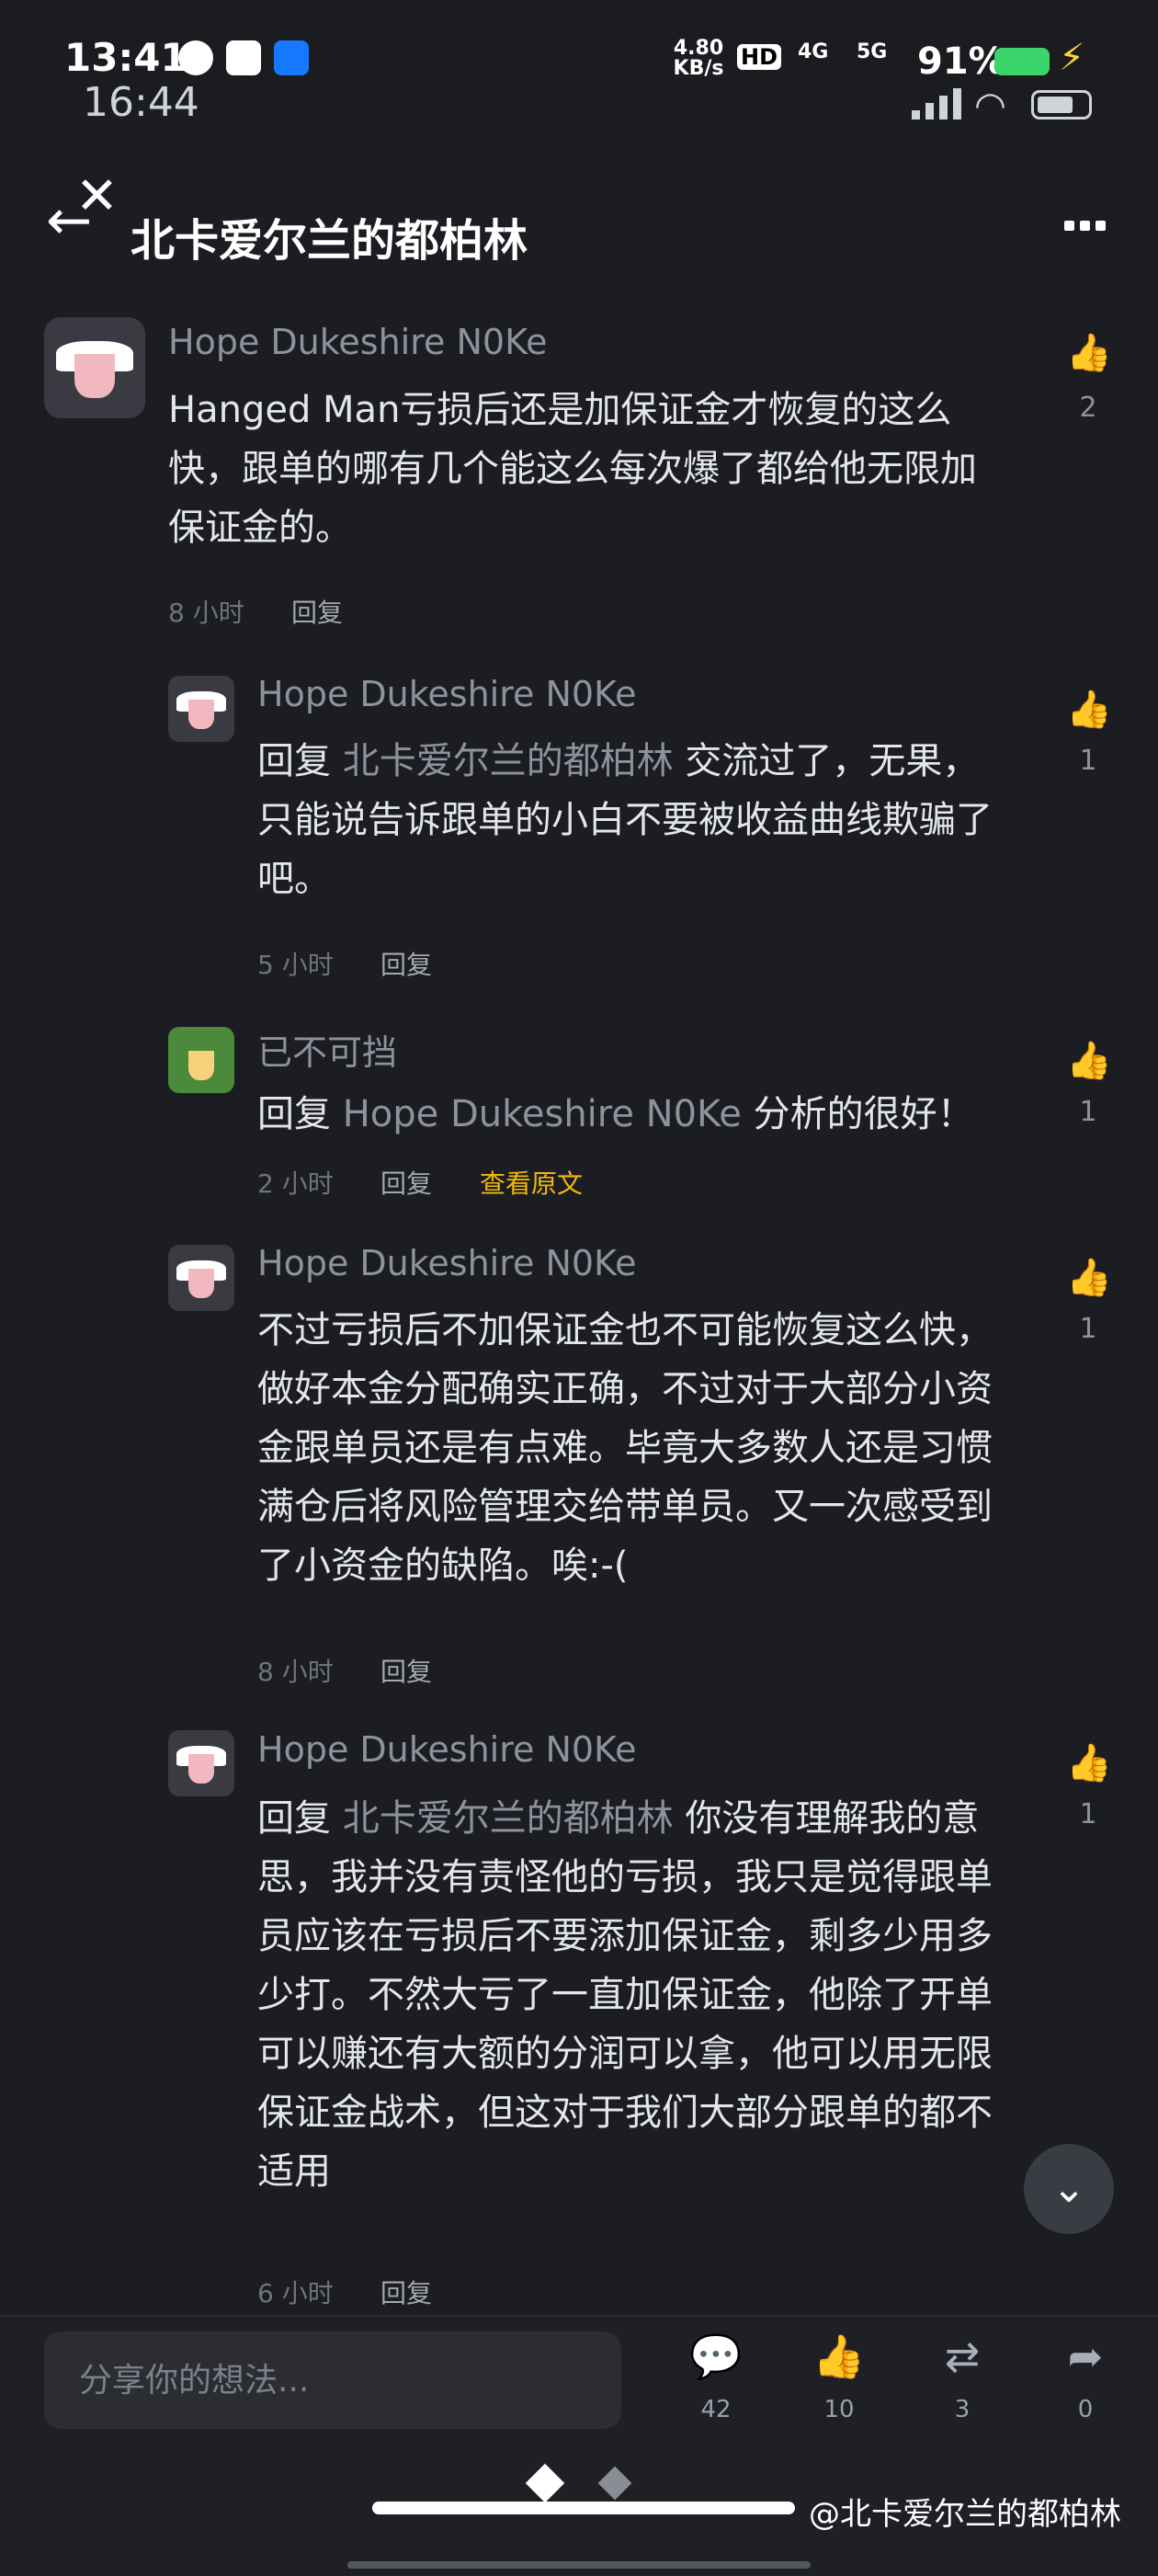  What do you see at coordinates (857, 1114) in the screenshot?
I see `comment-text-start: 分析的很好！` at bounding box center [857, 1114].